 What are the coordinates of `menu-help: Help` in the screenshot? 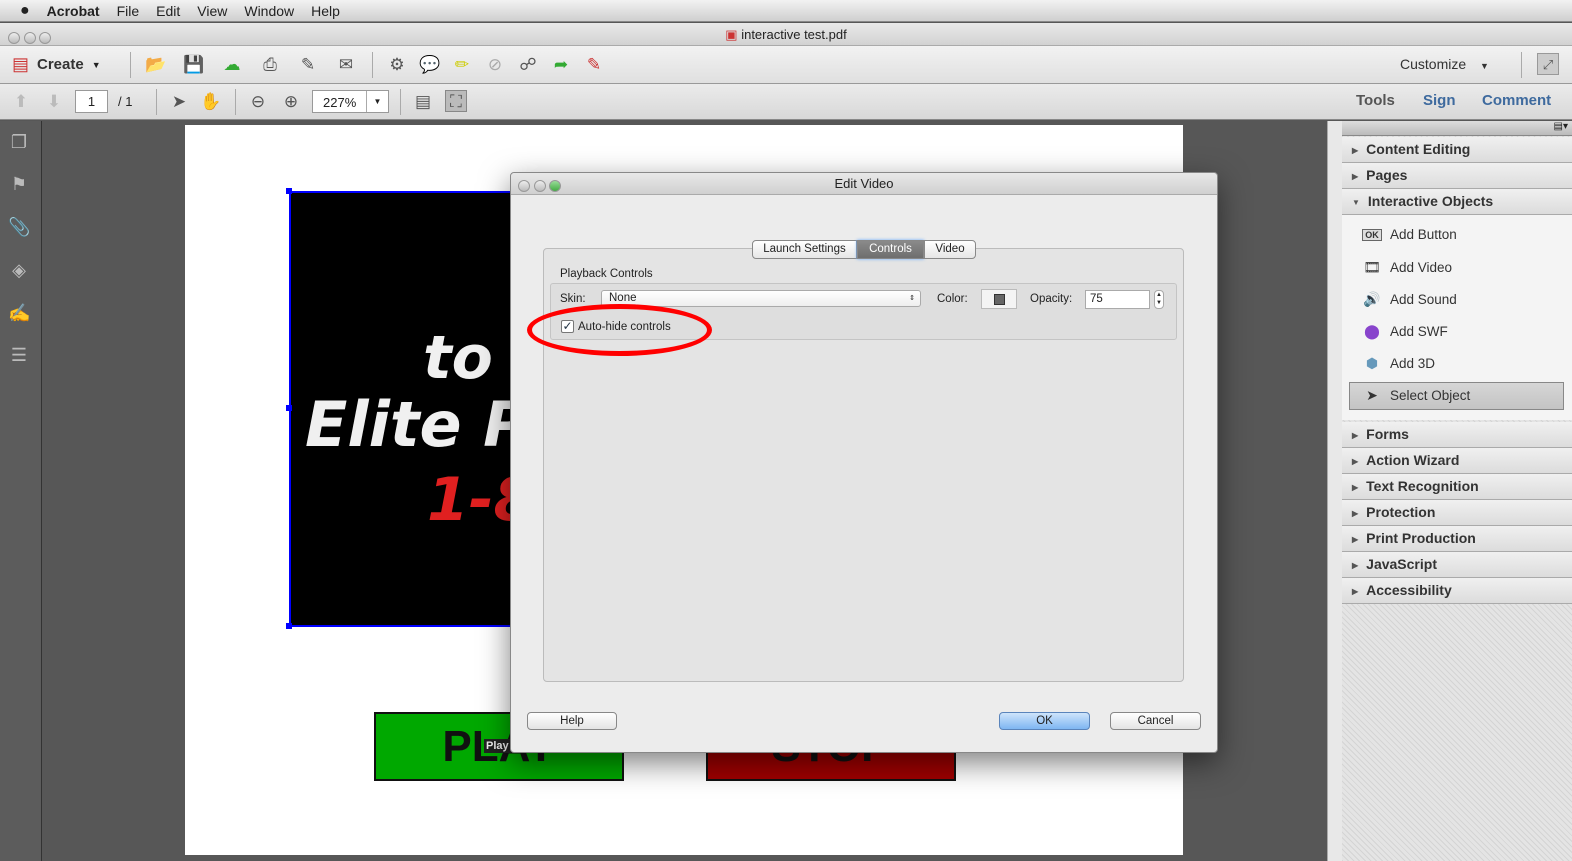 It's located at (325, 11).